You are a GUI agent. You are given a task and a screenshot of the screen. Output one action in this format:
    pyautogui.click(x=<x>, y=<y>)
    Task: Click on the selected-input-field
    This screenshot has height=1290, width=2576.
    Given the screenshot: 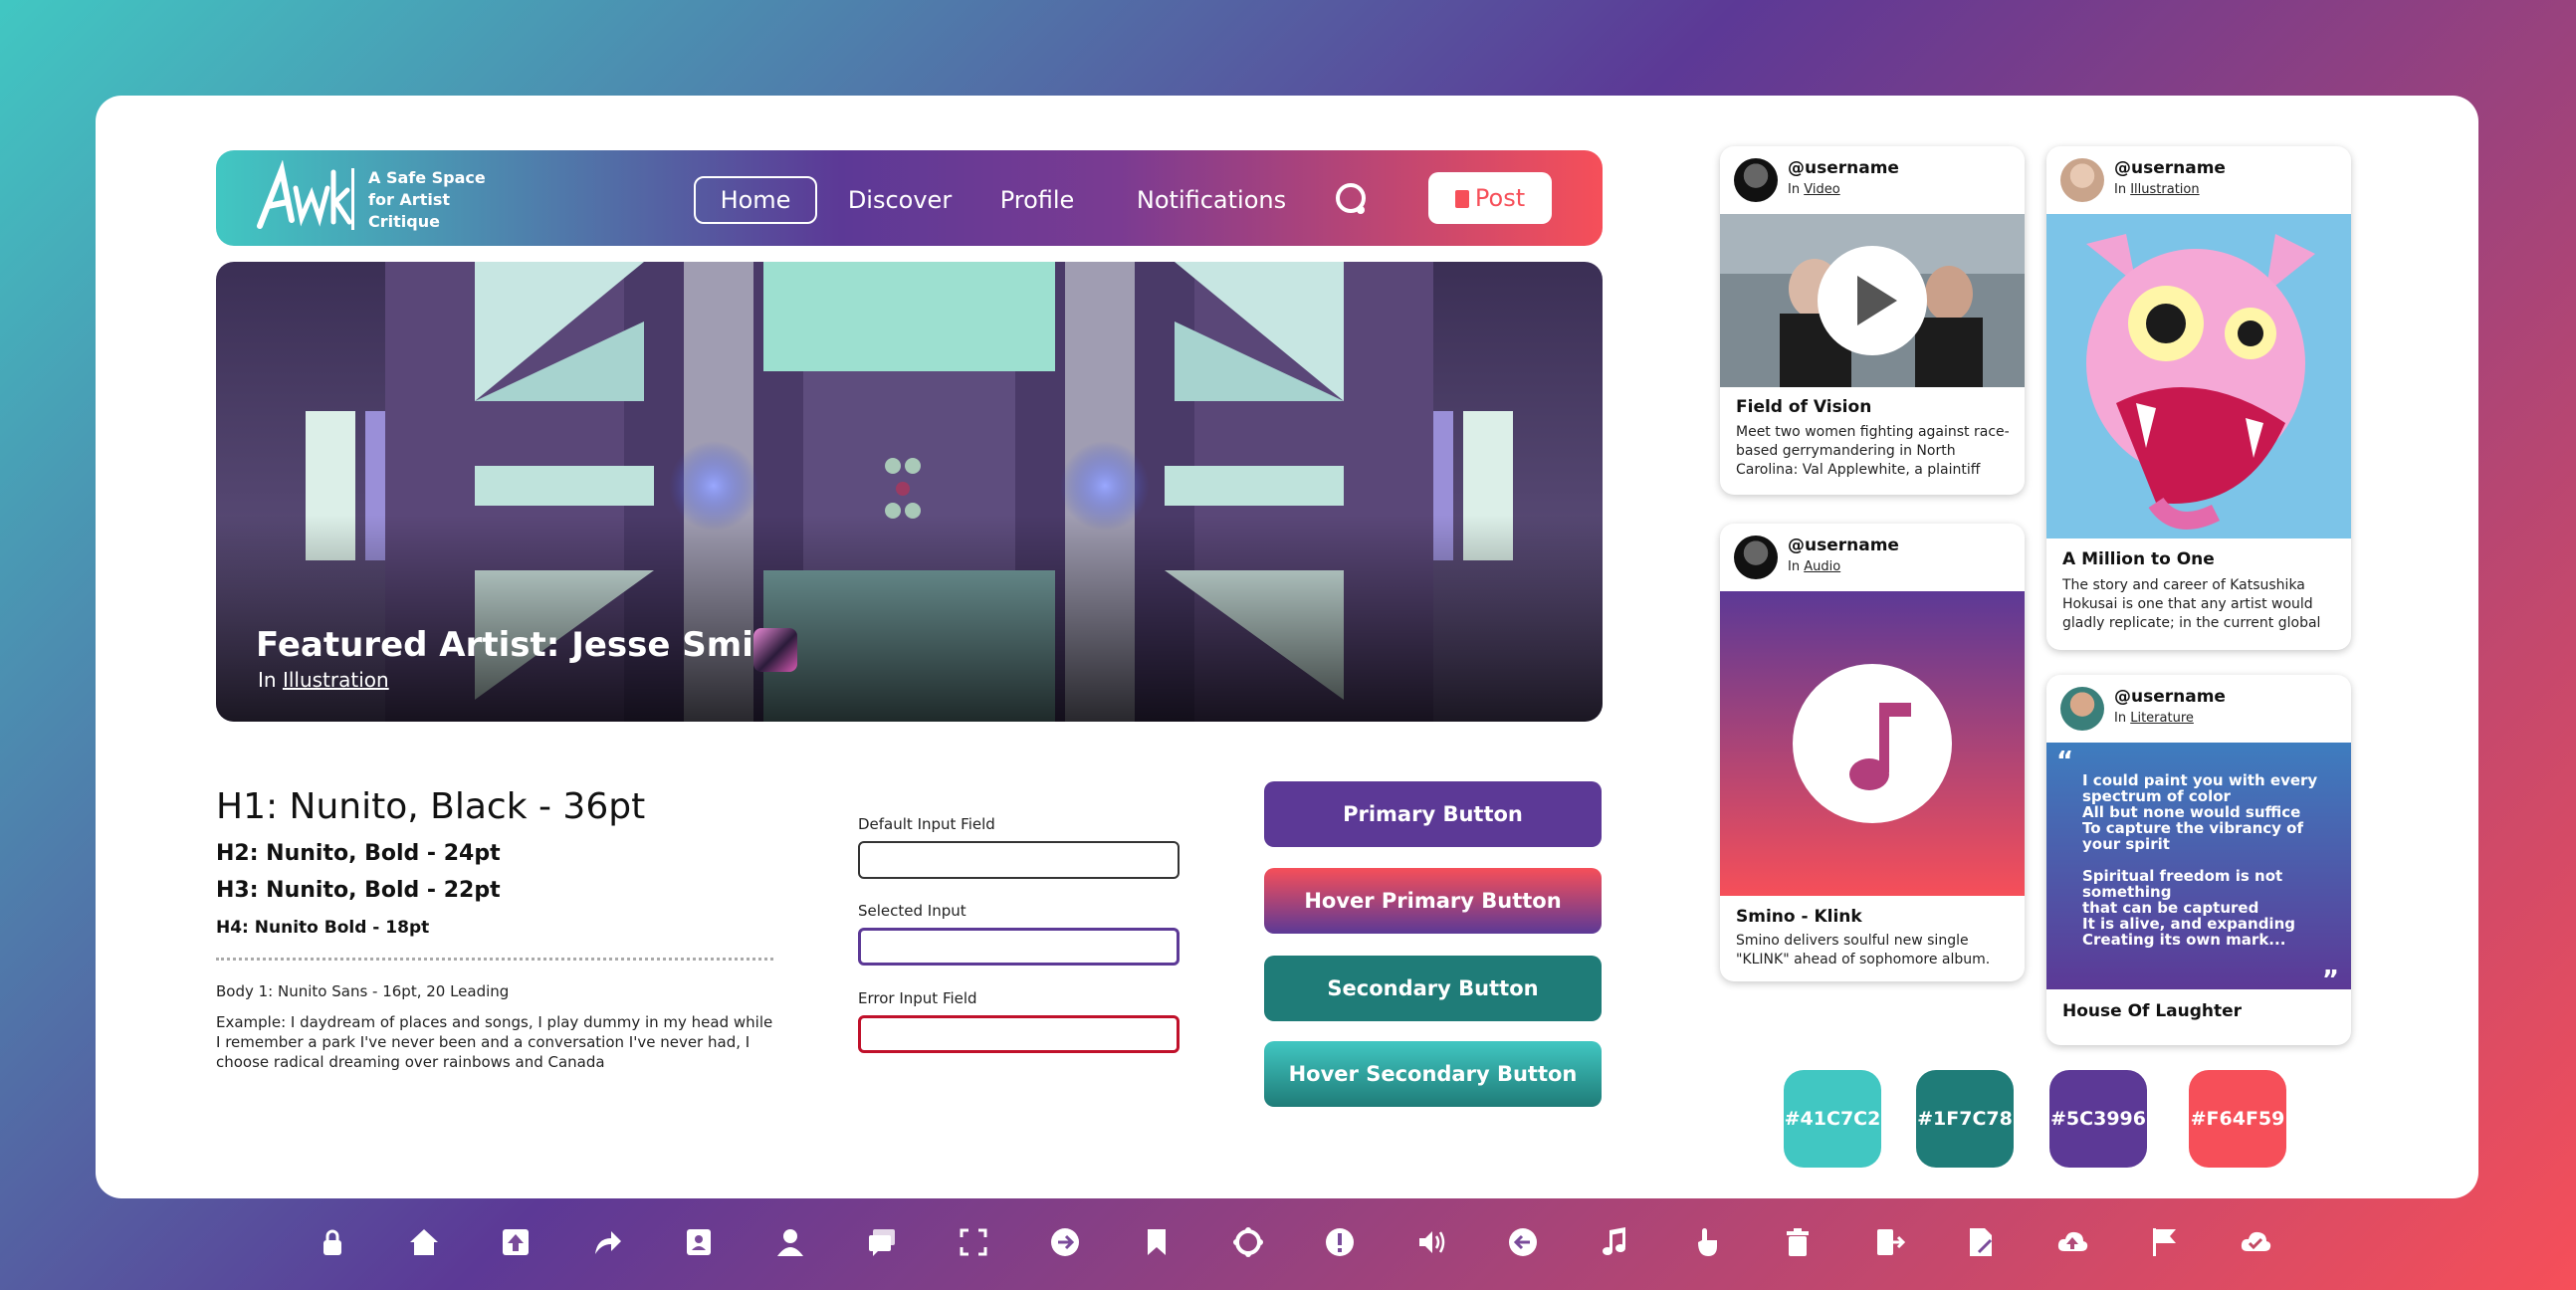 What is the action you would take?
    pyautogui.click(x=1019, y=947)
    